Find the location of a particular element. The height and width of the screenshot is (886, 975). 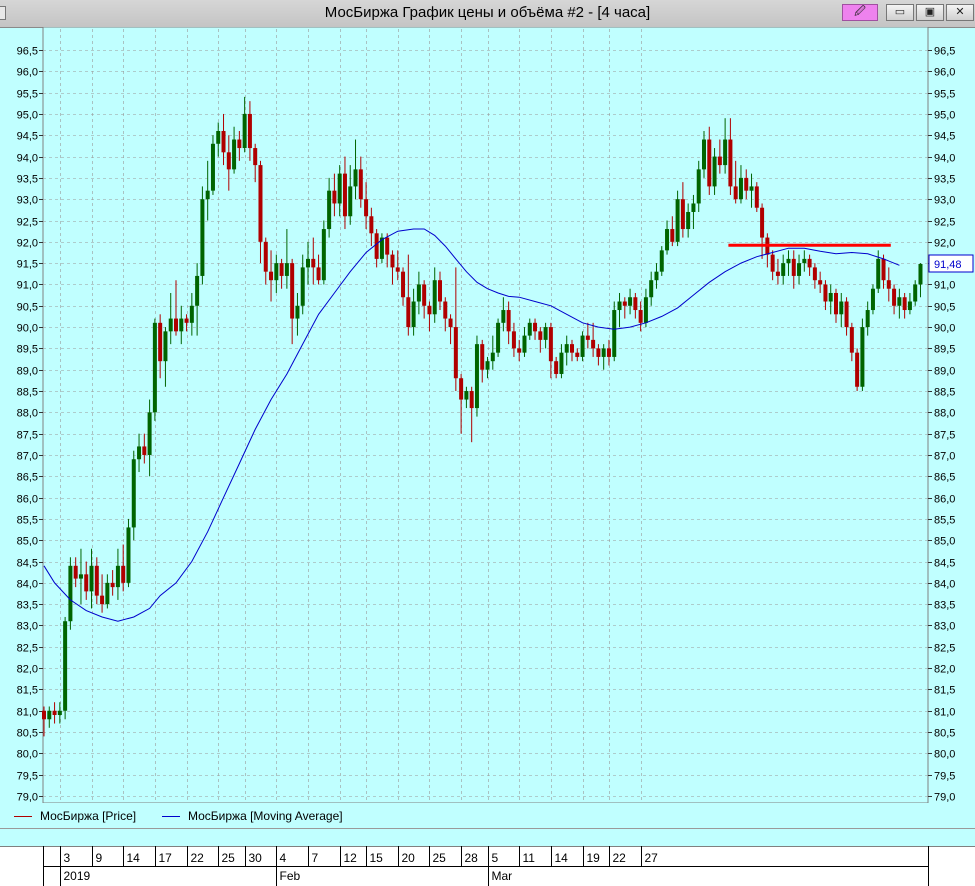

day-tick-label: 27 is located at coordinates (652, 858).